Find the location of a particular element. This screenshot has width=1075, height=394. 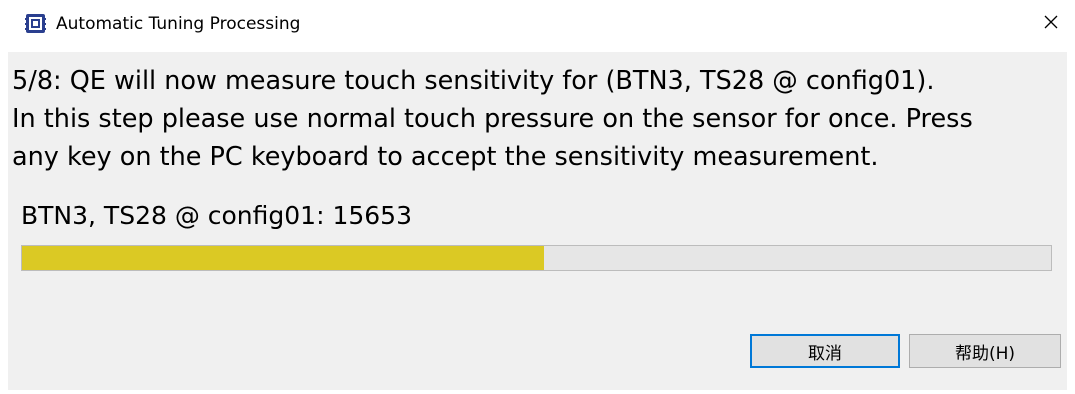

progress-bar is located at coordinates (536, 258).